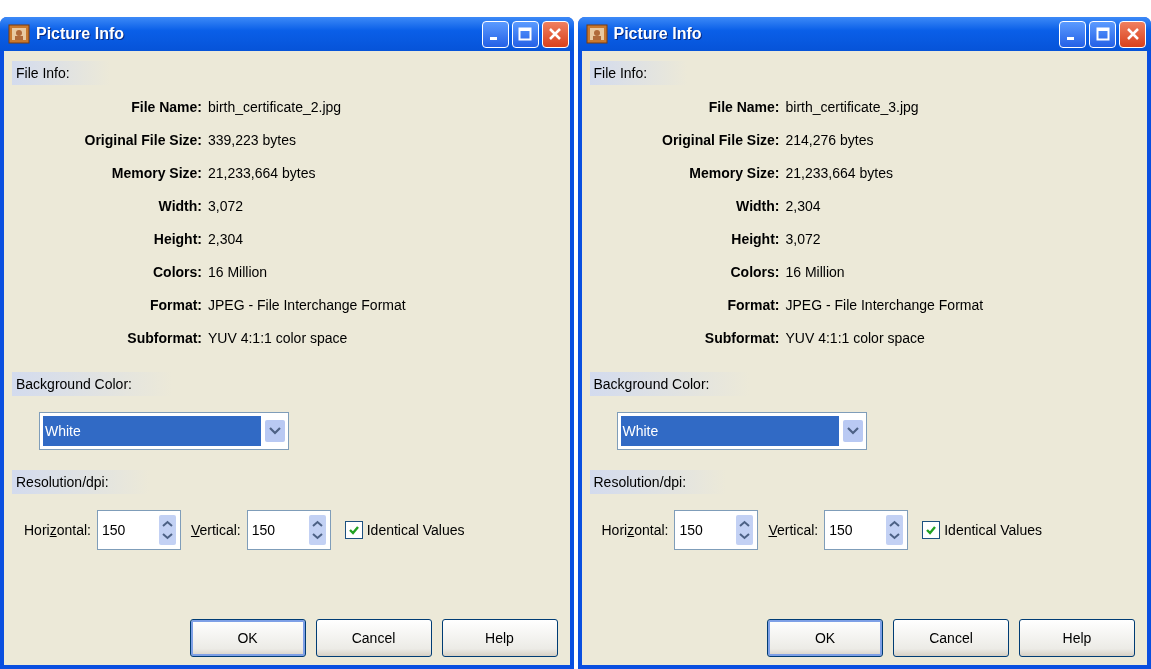 The image size is (1151, 669). What do you see at coordinates (252, 140) in the screenshot?
I see `info-value: 339,223 bytes` at bounding box center [252, 140].